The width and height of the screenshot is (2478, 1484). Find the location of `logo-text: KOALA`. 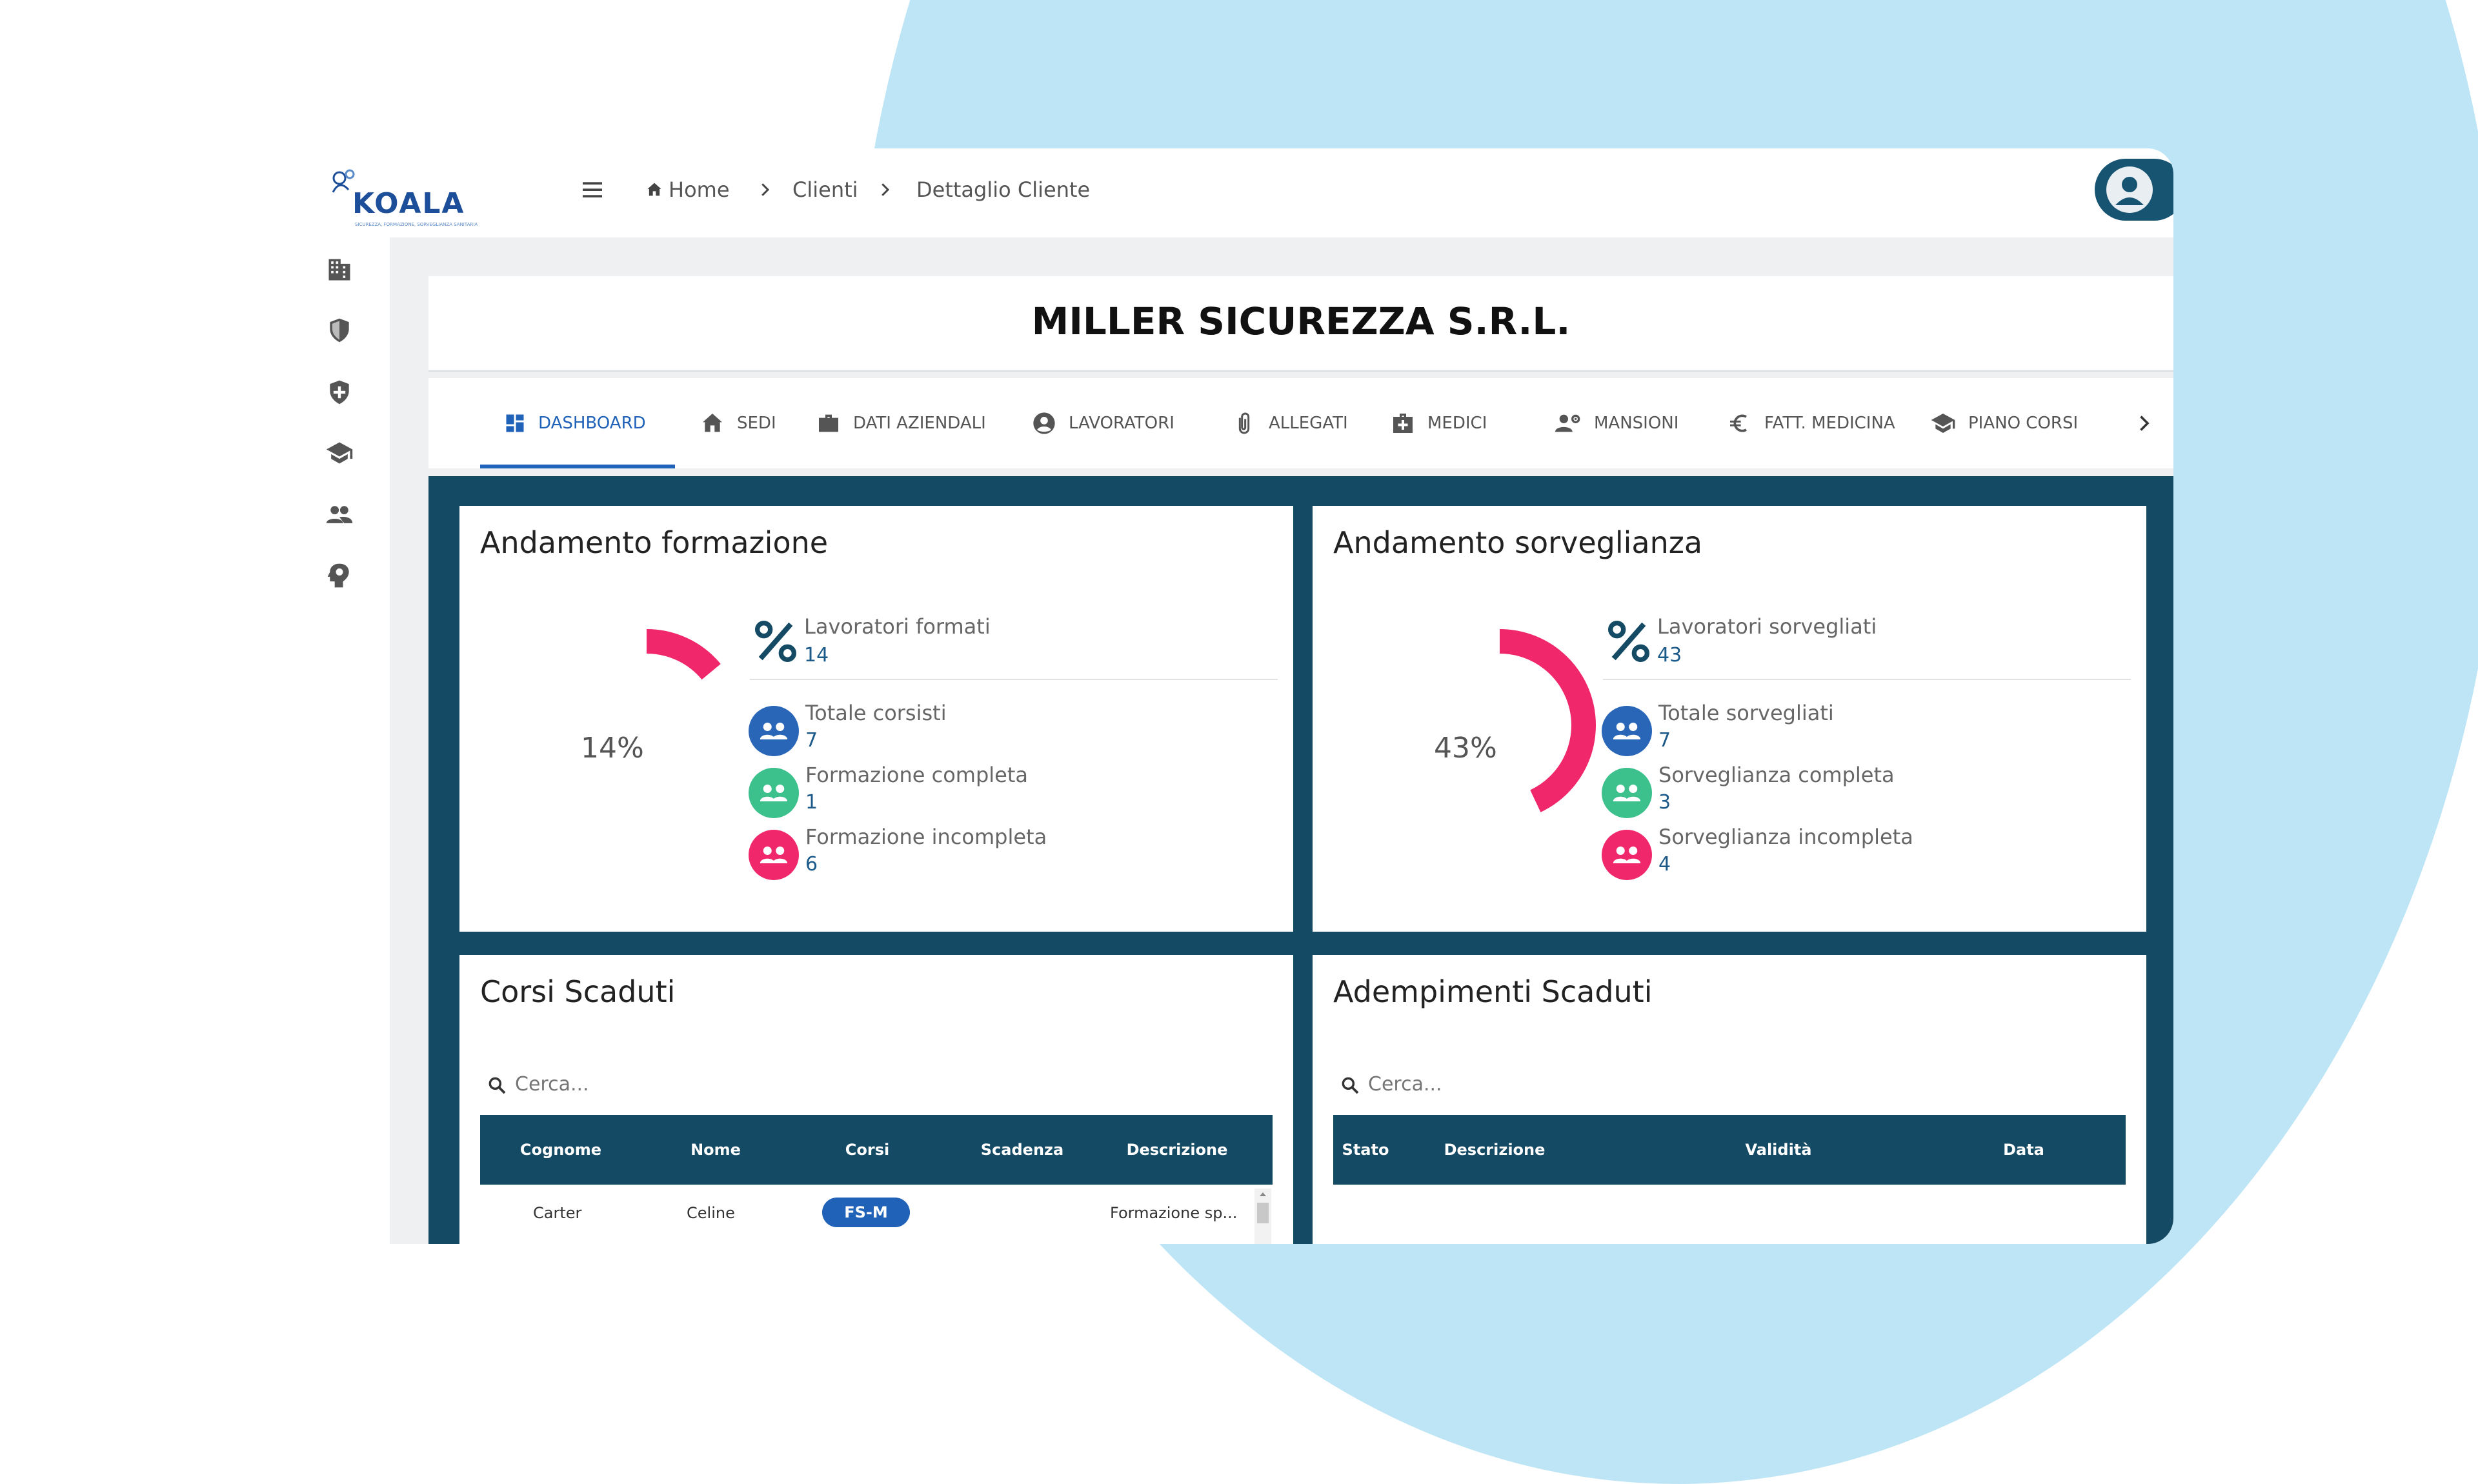

logo-text: KOALA is located at coordinates (408, 203).